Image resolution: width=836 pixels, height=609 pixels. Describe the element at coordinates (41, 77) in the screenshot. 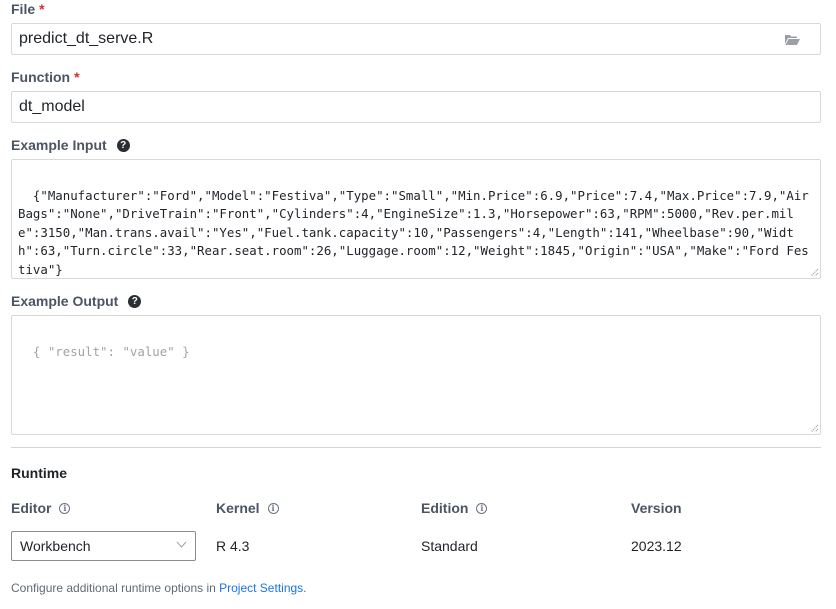

I see `function-label-text: Function` at that location.